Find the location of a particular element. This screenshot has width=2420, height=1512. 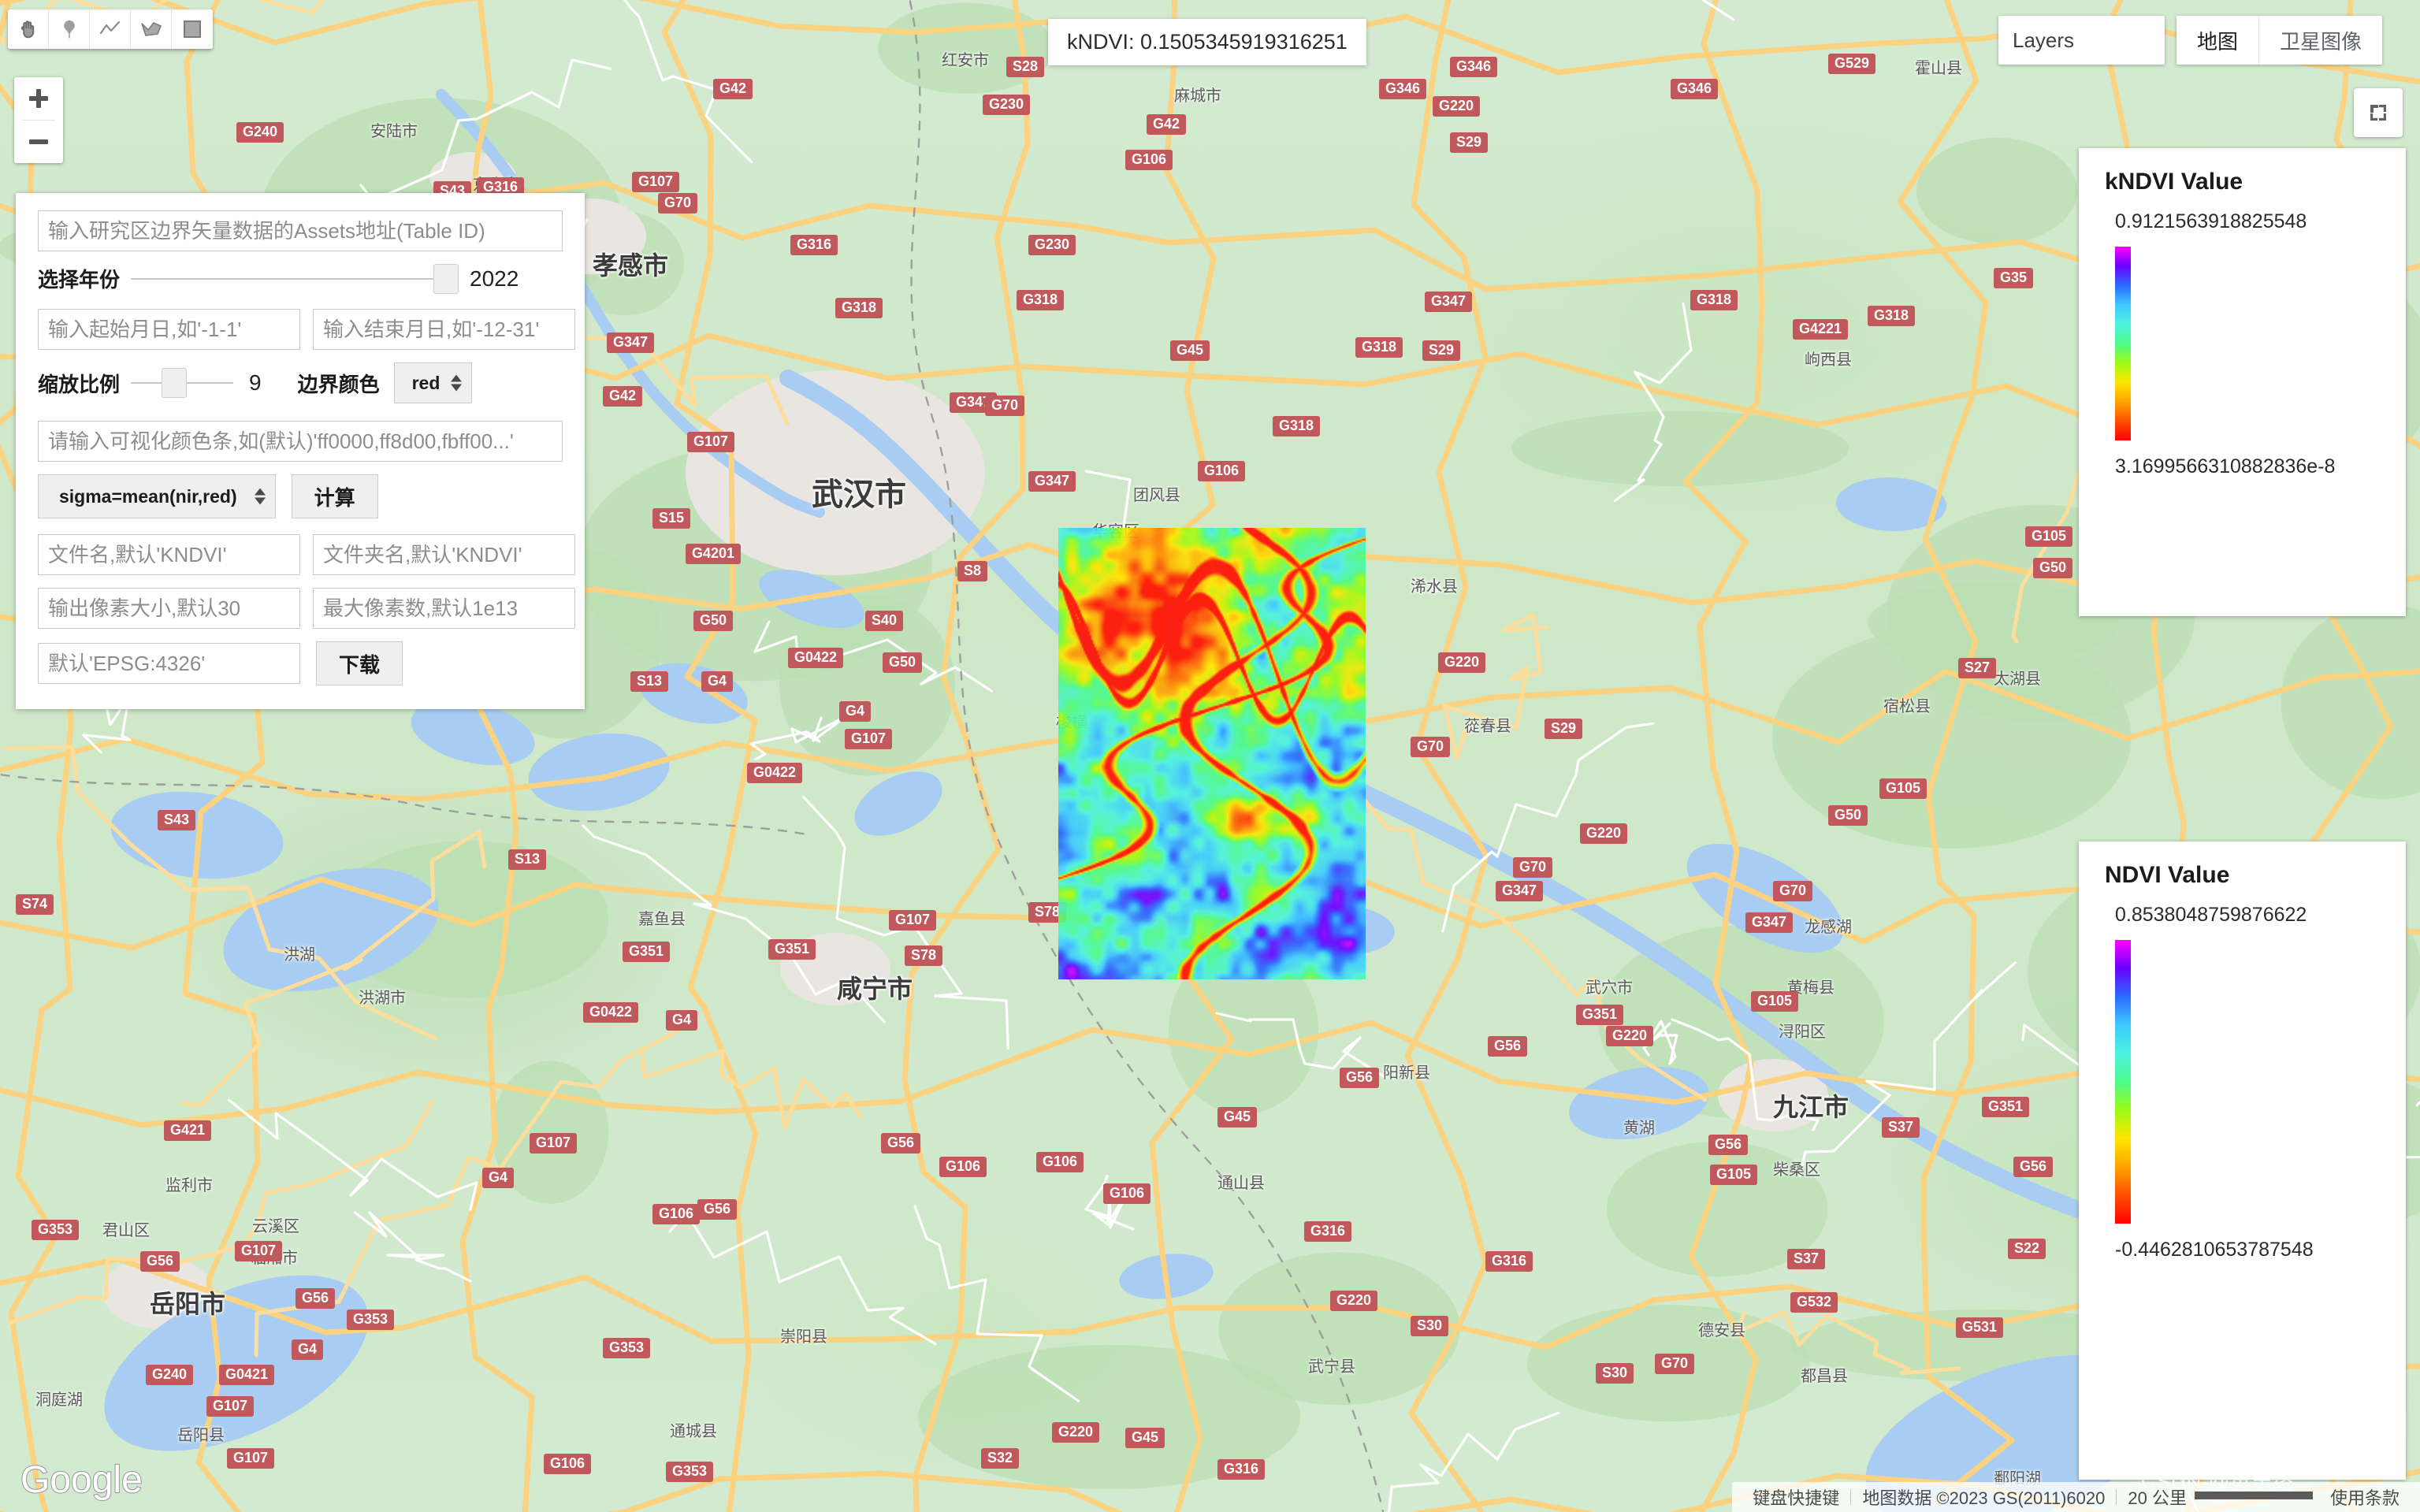

zoom-control is located at coordinates (38, 120).